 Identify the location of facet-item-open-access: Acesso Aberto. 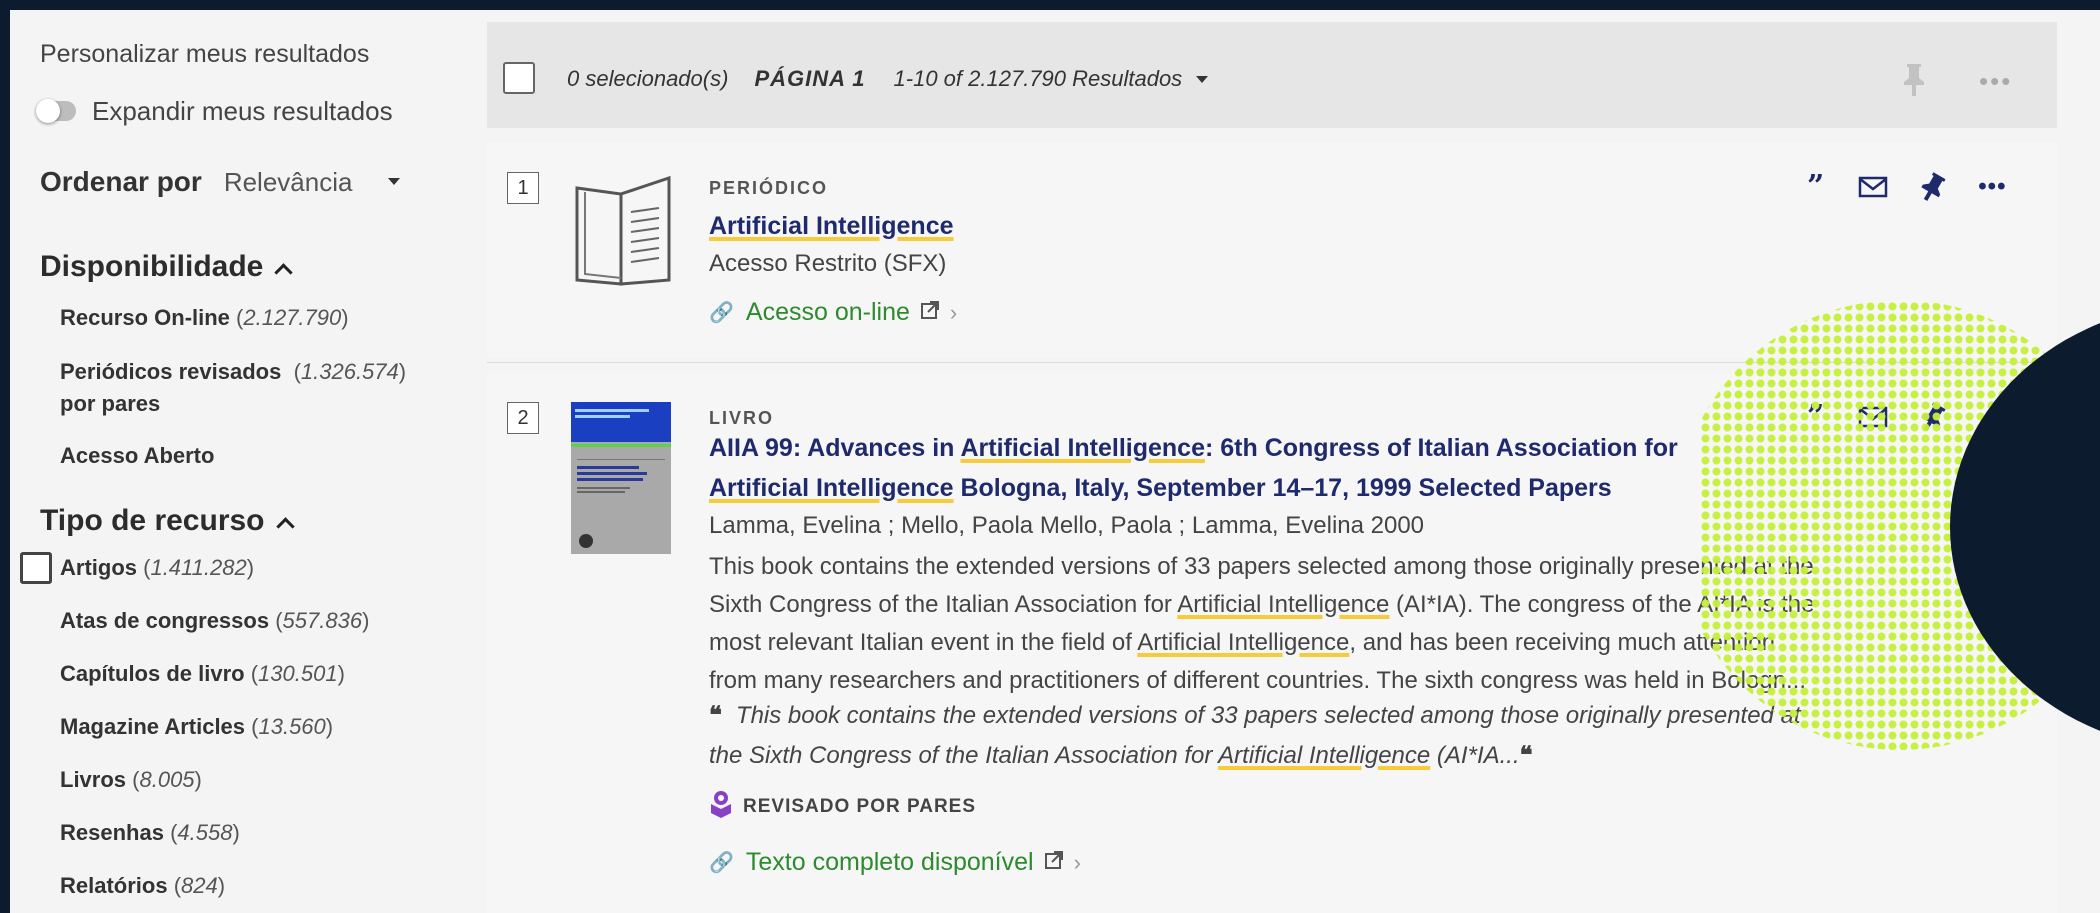
(137, 456).